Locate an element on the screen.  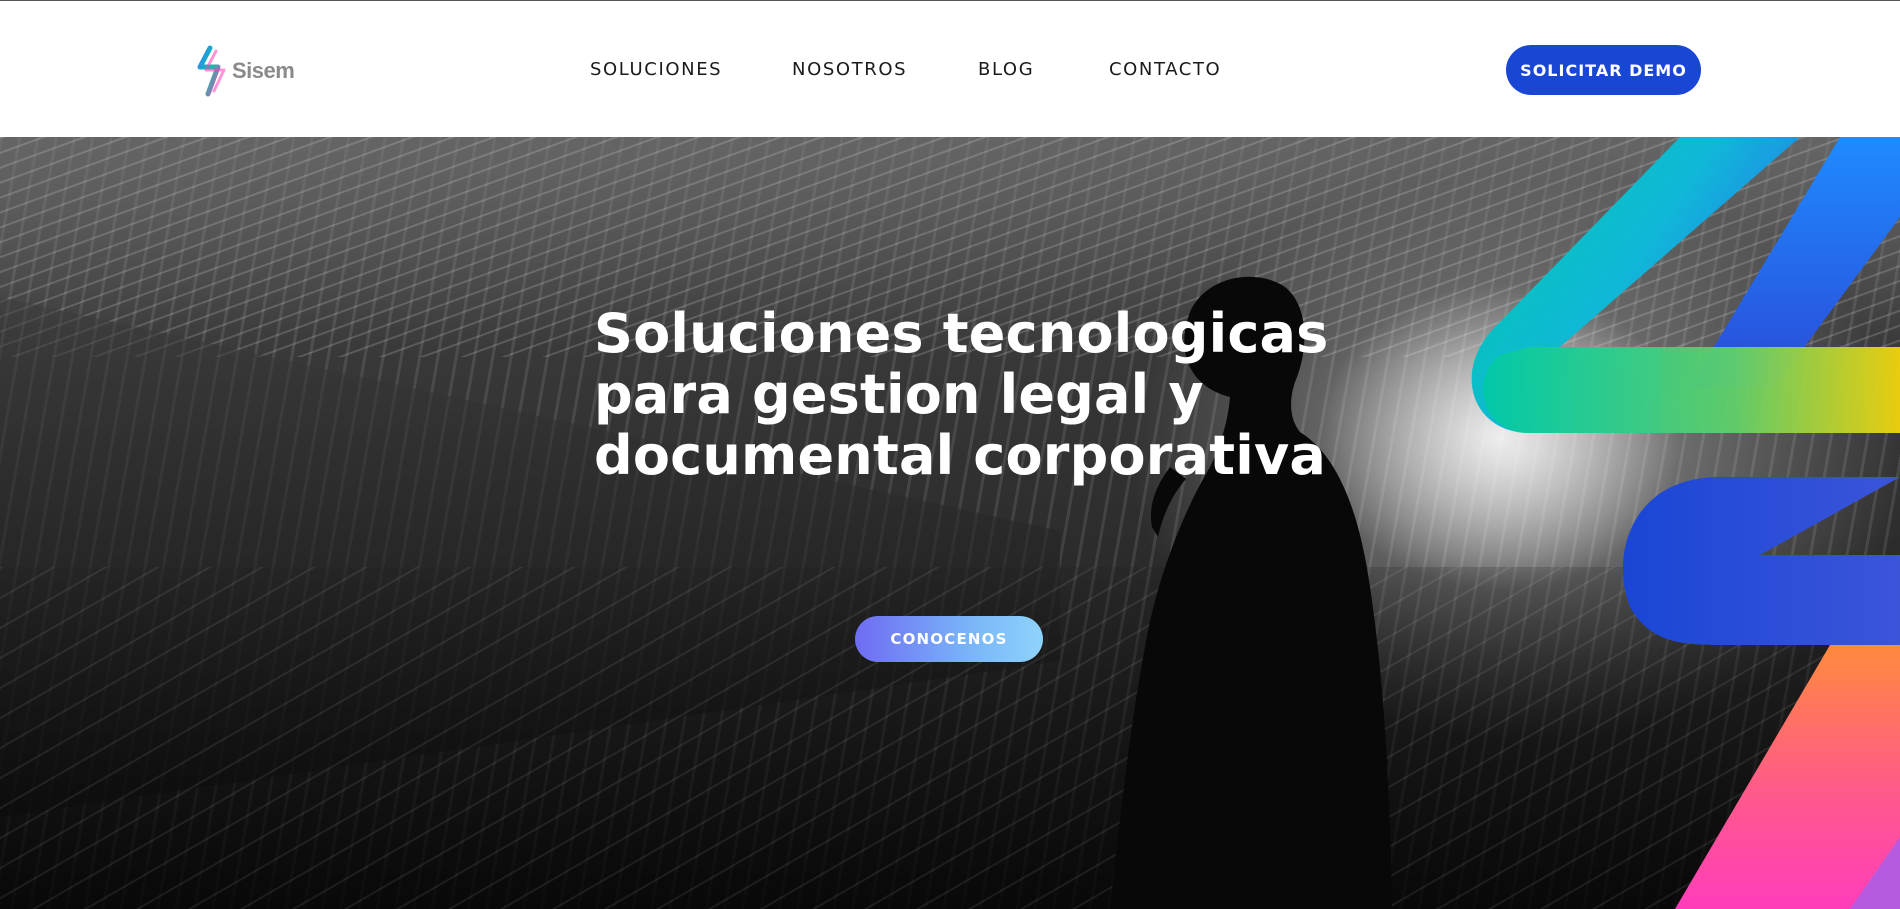
hero-title-line: para gestion legal y is located at coordinates (899, 394).